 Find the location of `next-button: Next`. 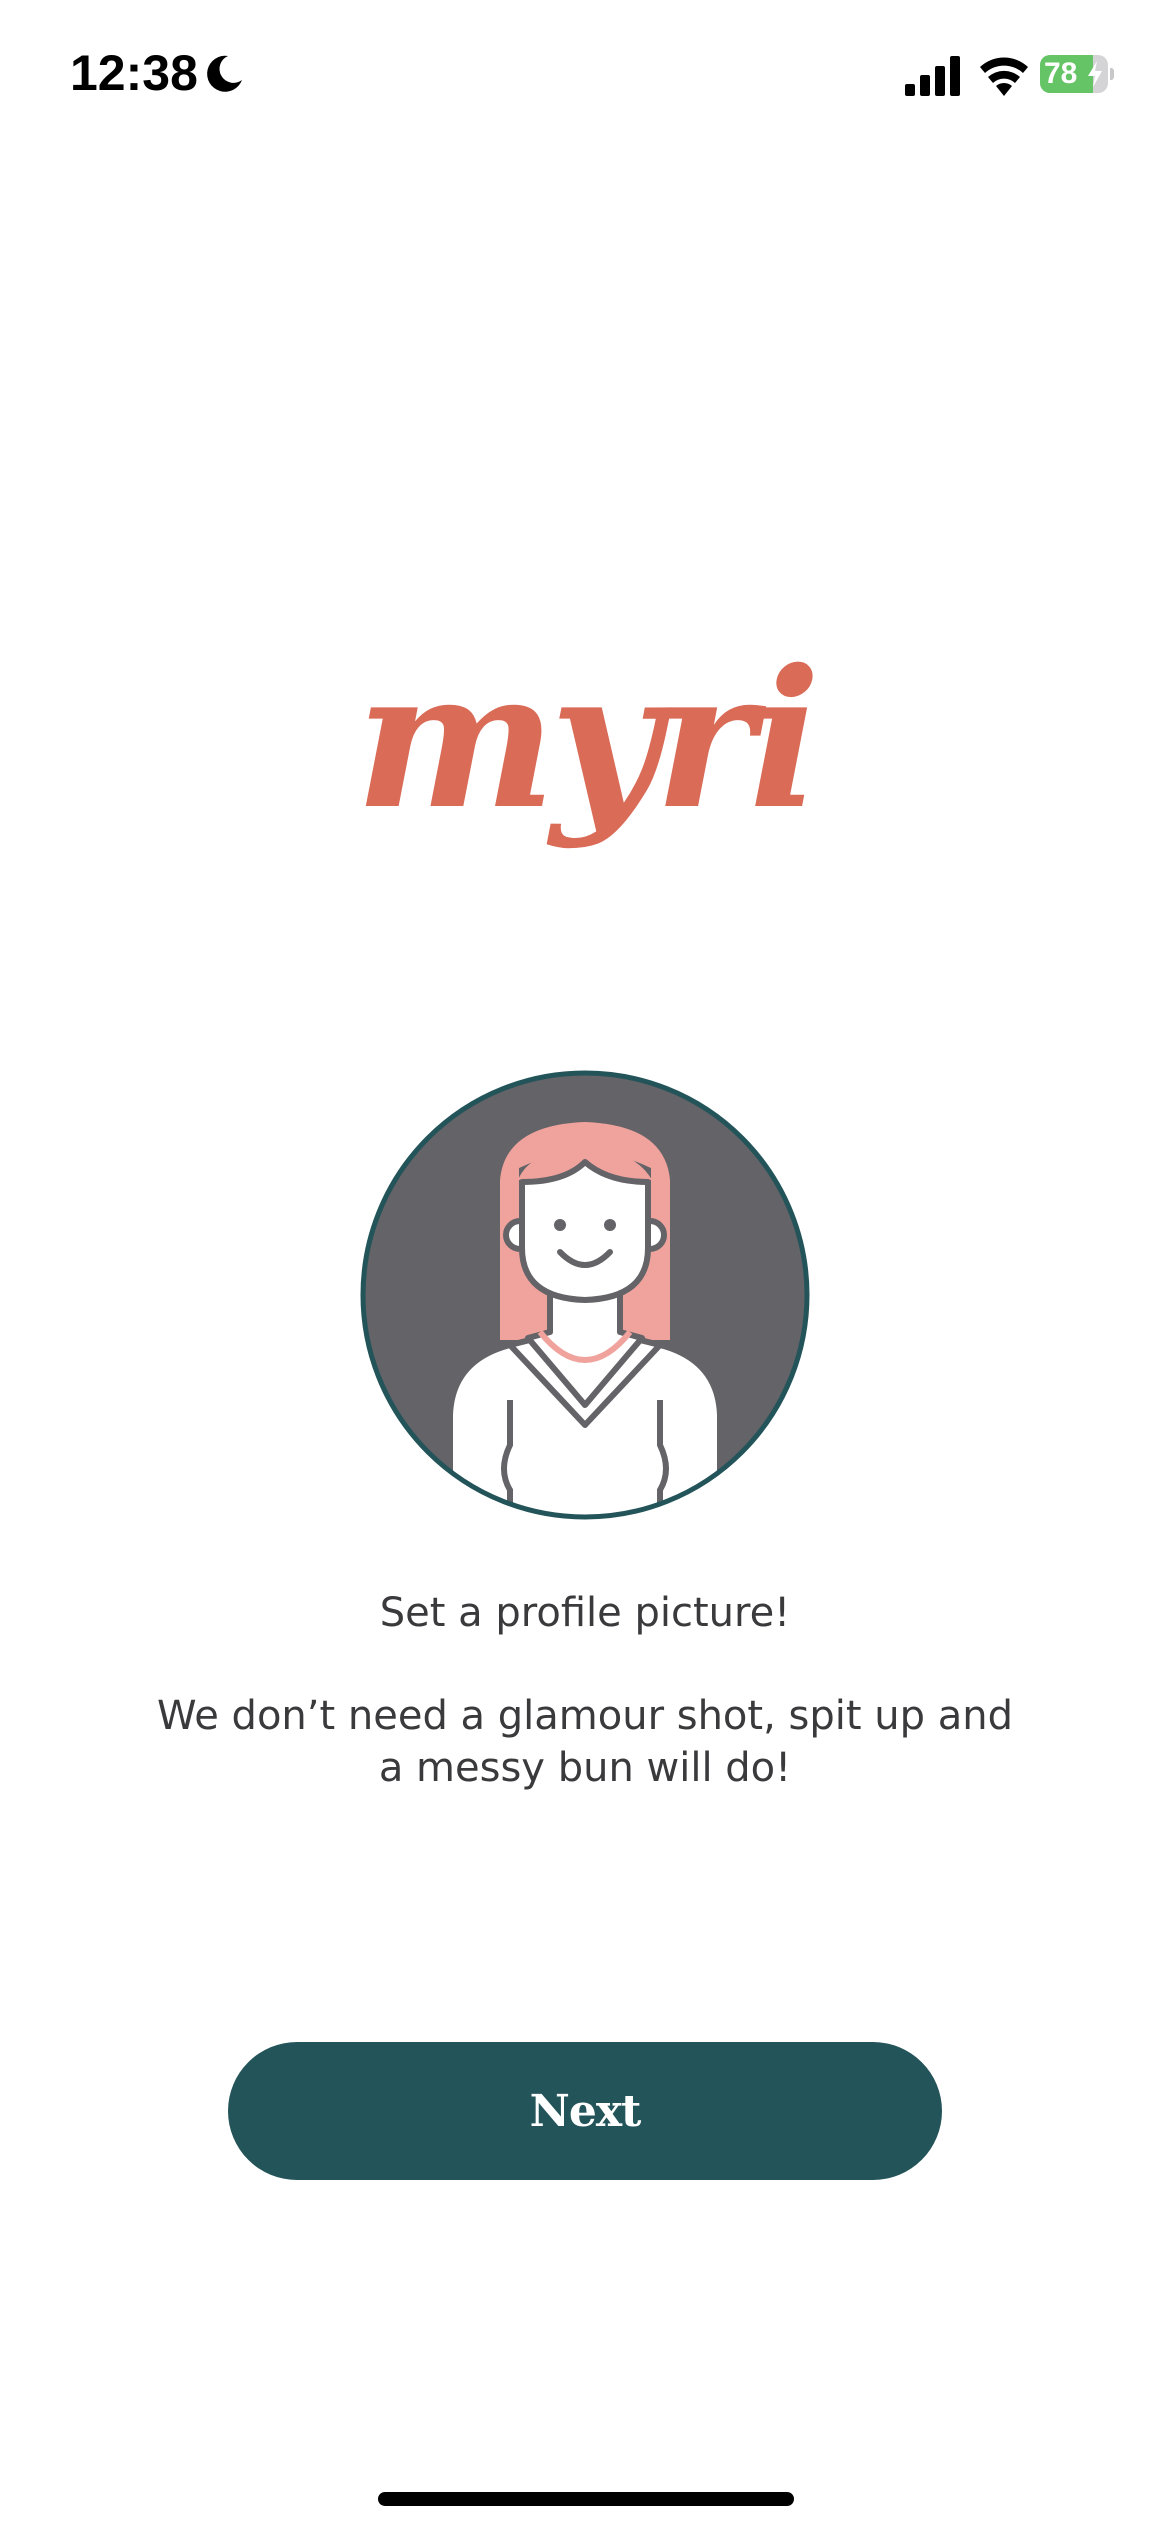

next-button: Next is located at coordinates (585, 2111).